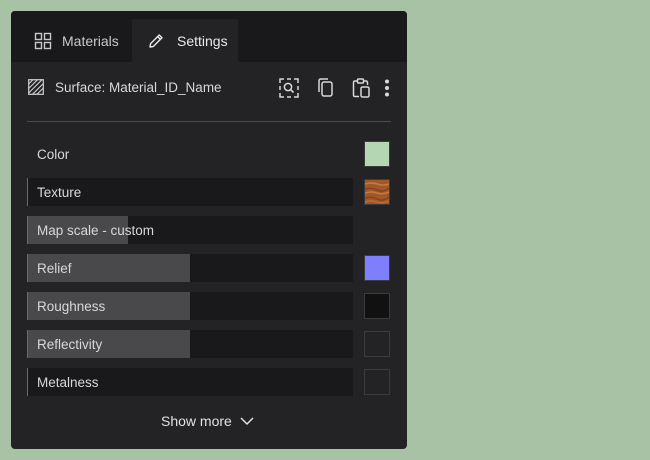  Describe the element at coordinates (71, 306) in the screenshot. I see `roughness-label: Roughness` at that location.